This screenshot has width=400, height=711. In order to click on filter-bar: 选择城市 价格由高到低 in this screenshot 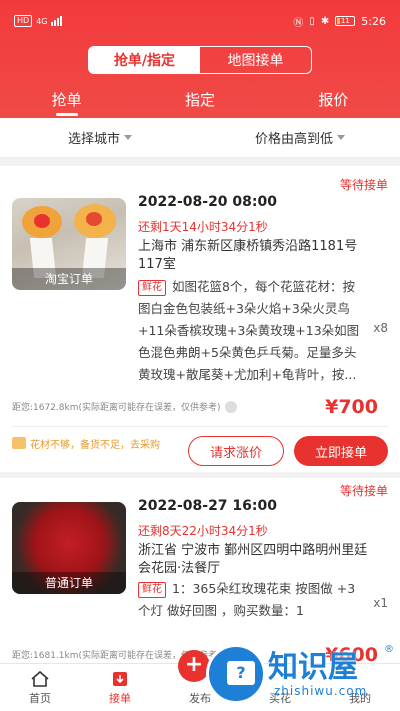, I will do `click(200, 138)`.